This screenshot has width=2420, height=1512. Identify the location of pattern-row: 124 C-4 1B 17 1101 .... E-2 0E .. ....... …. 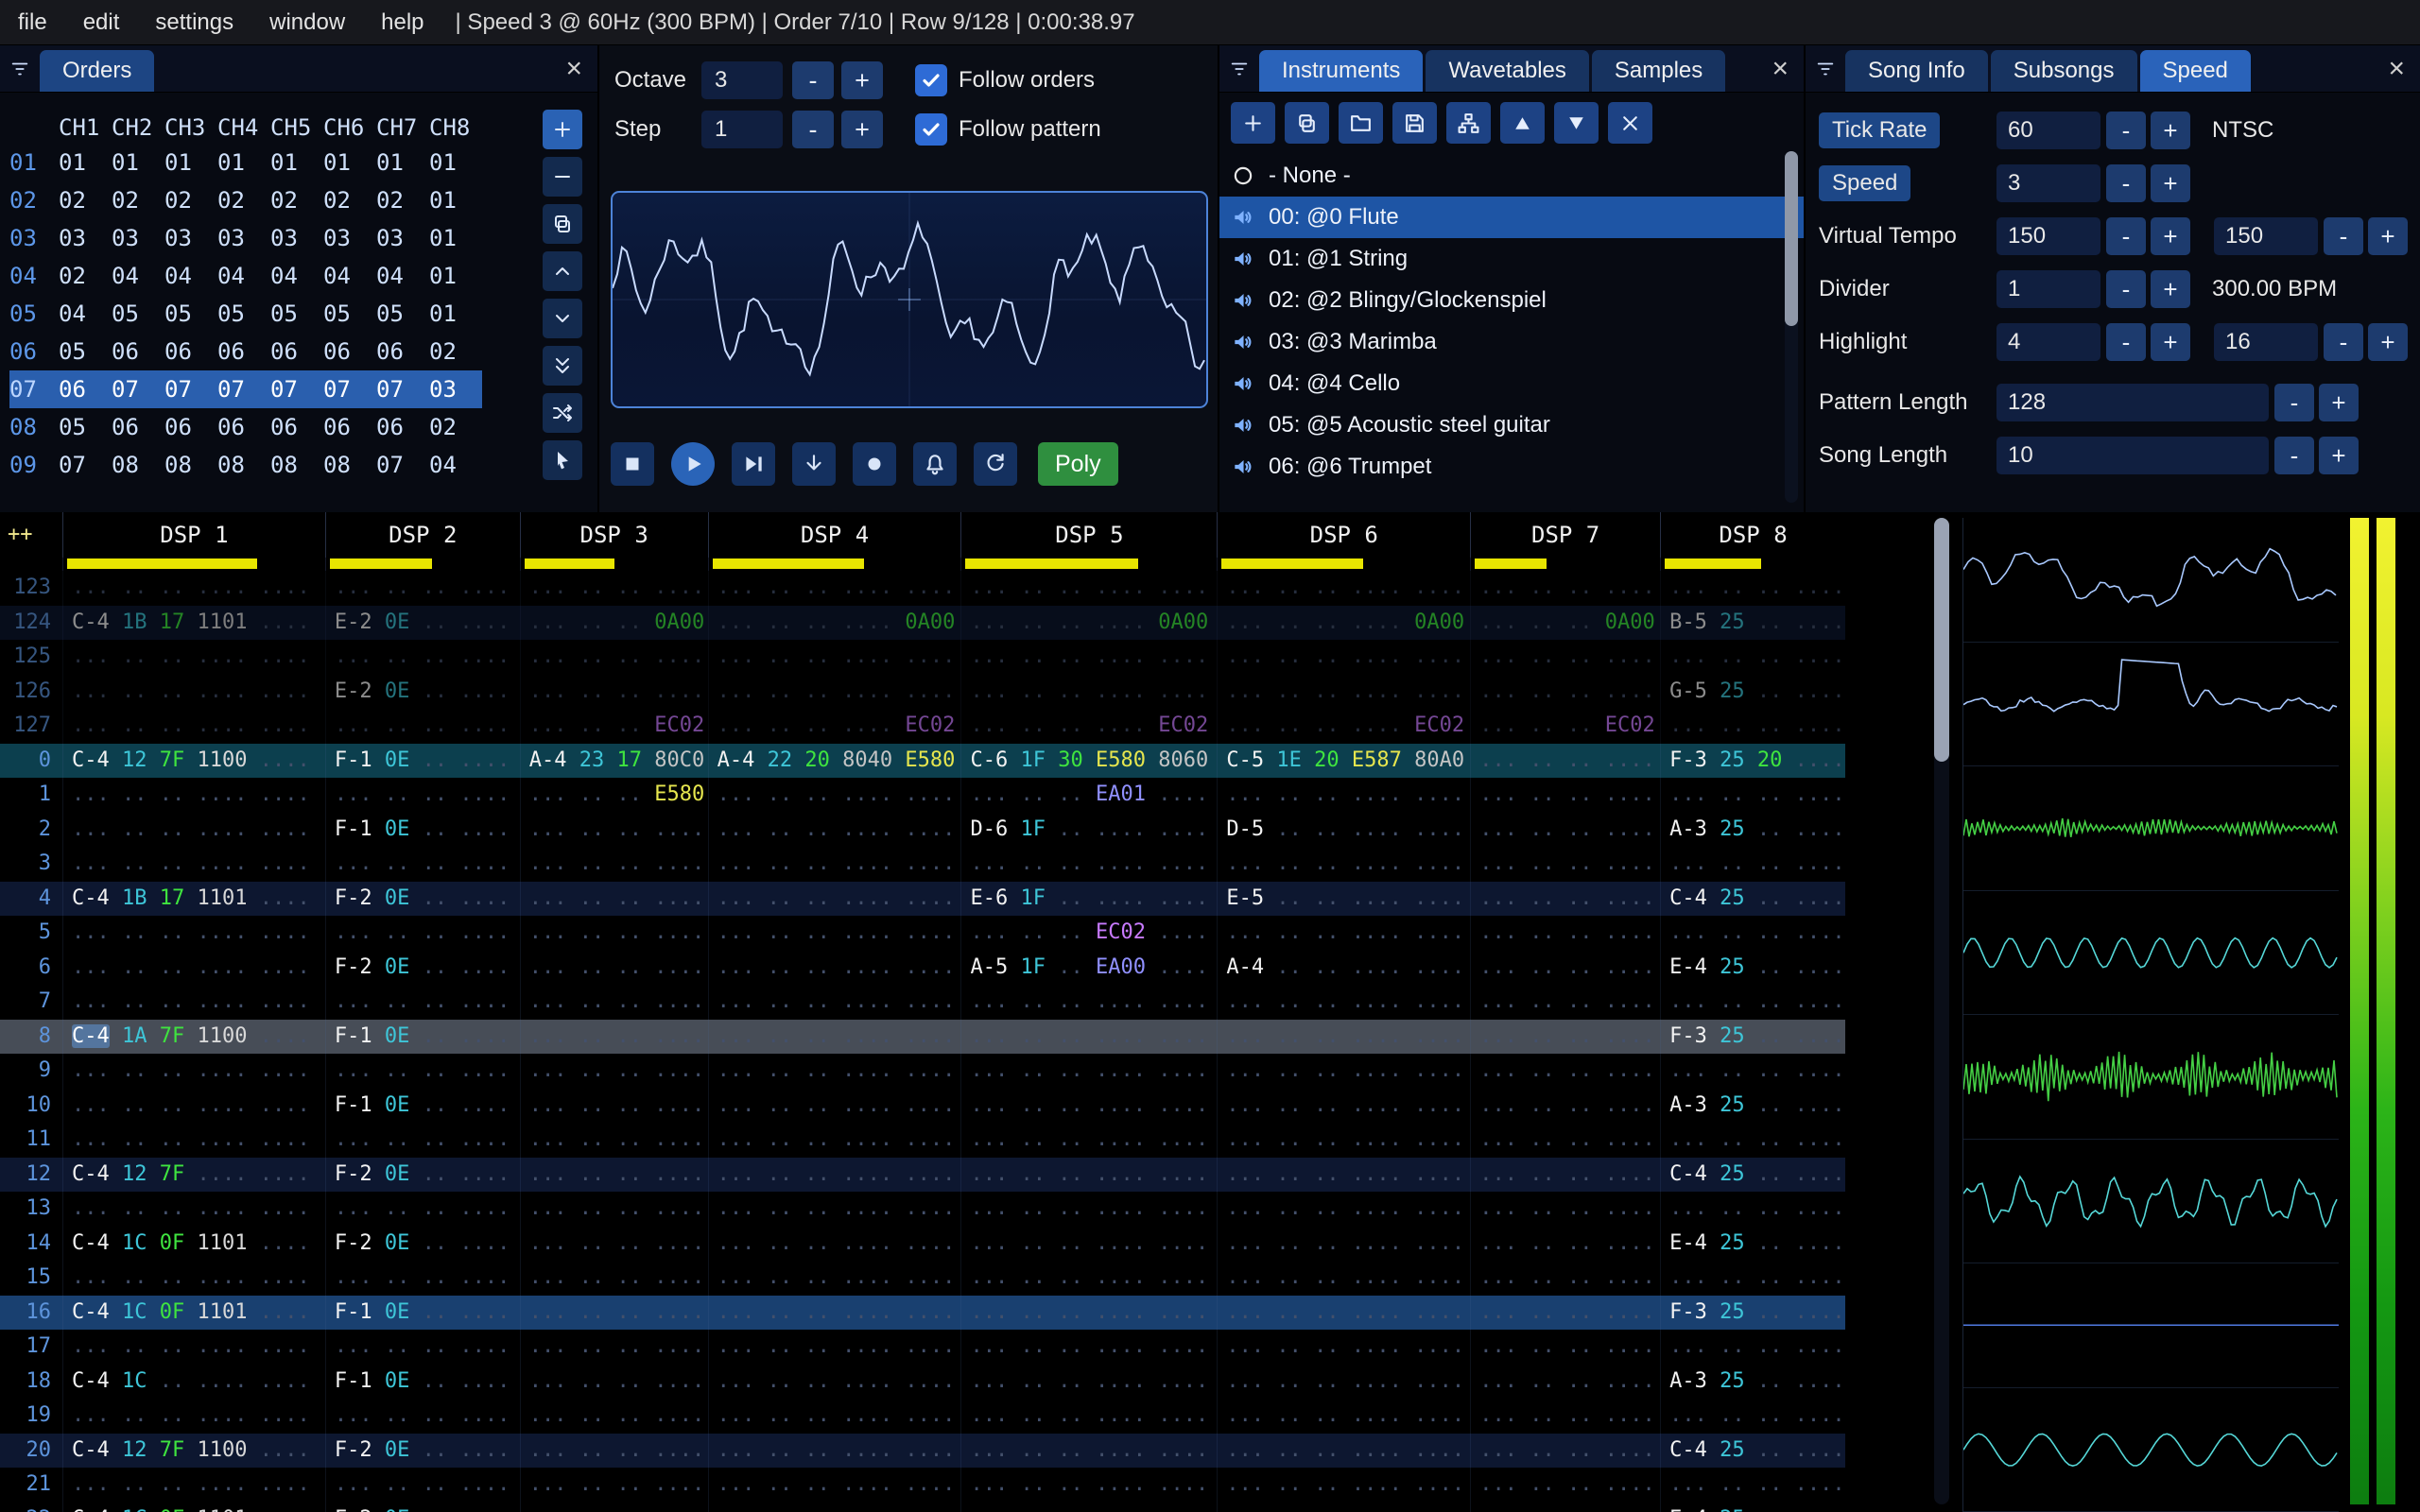
(922, 622).